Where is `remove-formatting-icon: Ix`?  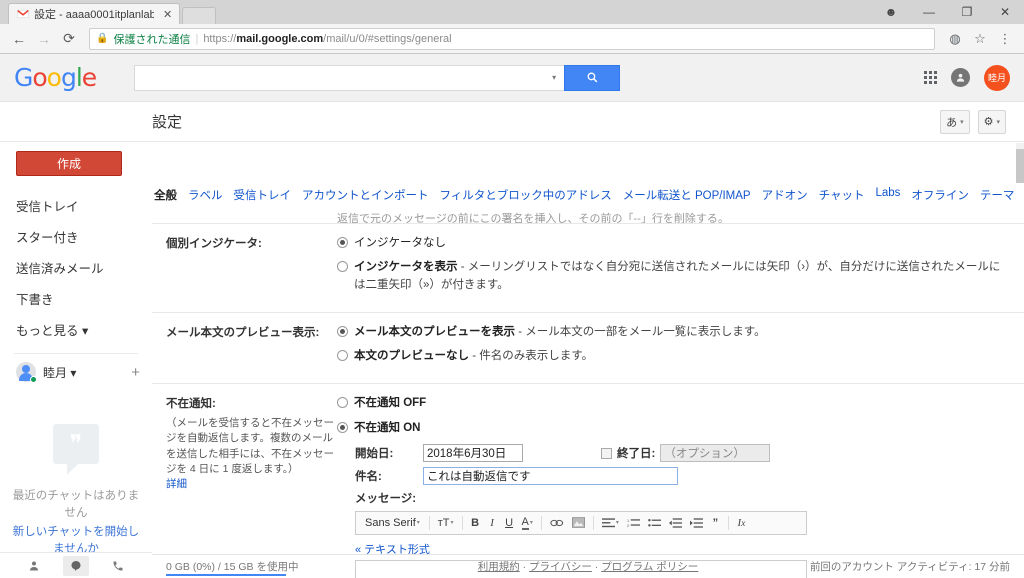 remove-formatting-icon: Ix is located at coordinates (741, 523).